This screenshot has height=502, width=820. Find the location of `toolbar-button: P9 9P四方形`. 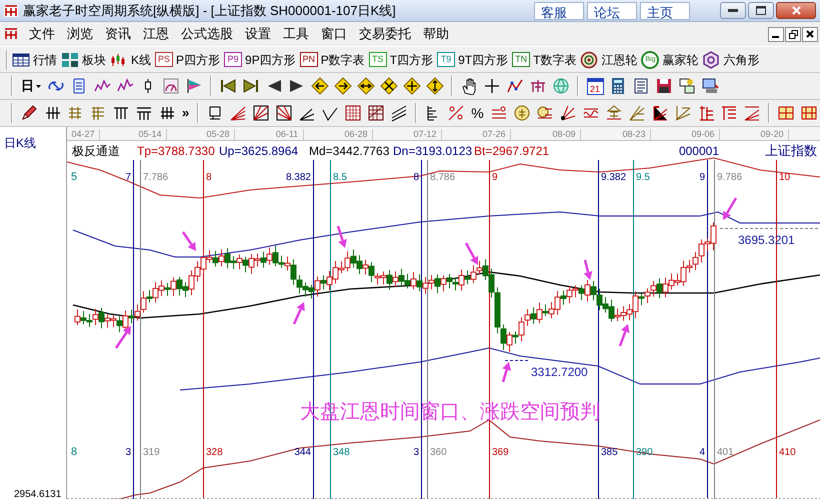

toolbar-button: P9 9P四方形 is located at coordinates (260, 59).